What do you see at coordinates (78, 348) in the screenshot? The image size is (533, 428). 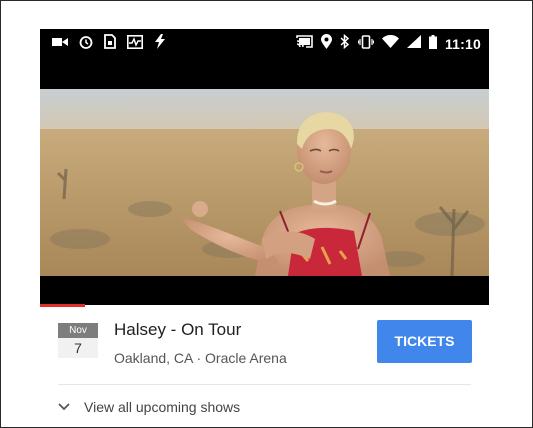 I see `date-day: 7` at bounding box center [78, 348].